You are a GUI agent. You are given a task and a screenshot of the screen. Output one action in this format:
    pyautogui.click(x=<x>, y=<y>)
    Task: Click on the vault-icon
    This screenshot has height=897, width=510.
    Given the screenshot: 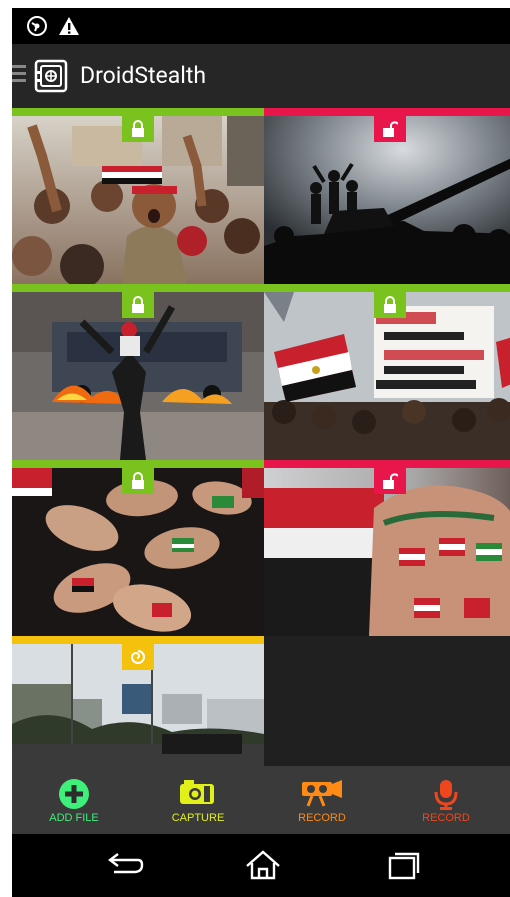 What is the action you would take?
    pyautogui.click(x=51, y=76)
    